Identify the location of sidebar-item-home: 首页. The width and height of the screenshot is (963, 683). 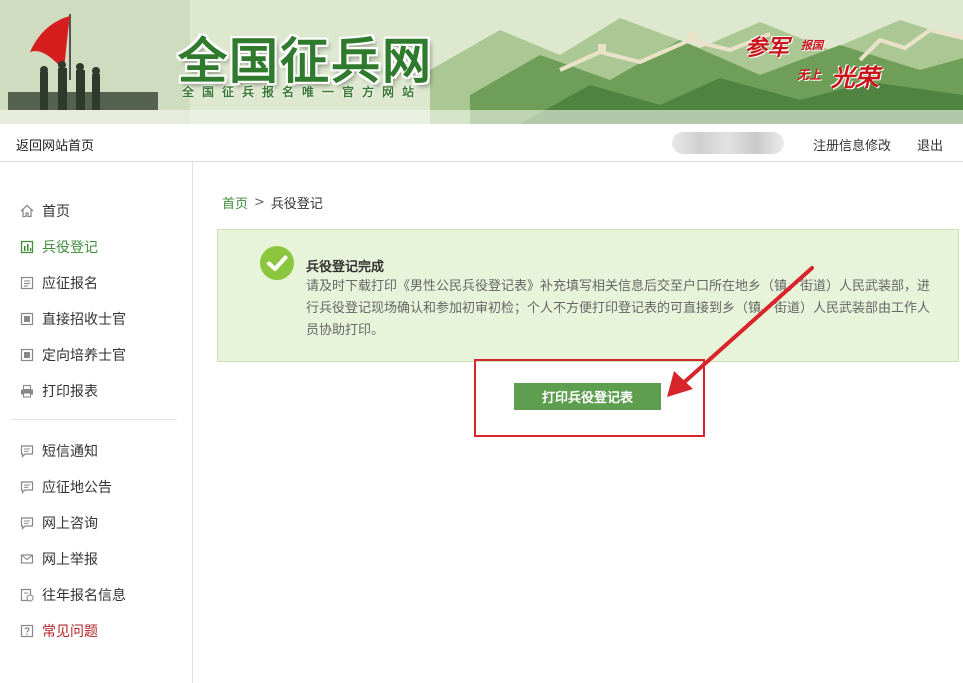
(45, 211).